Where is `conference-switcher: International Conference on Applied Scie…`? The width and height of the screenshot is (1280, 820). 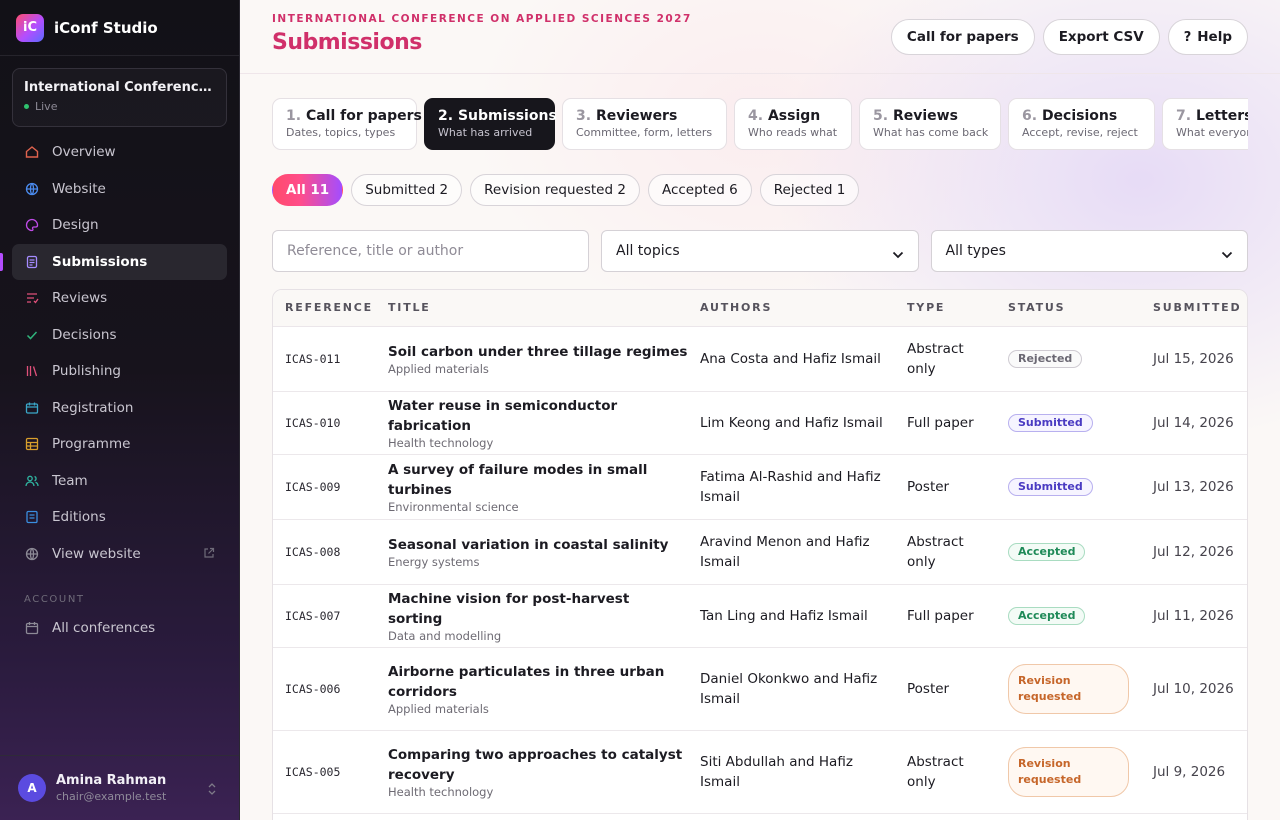 conference-switcher: International Conference on Applied Scie… is located at coordinates (119, 97).